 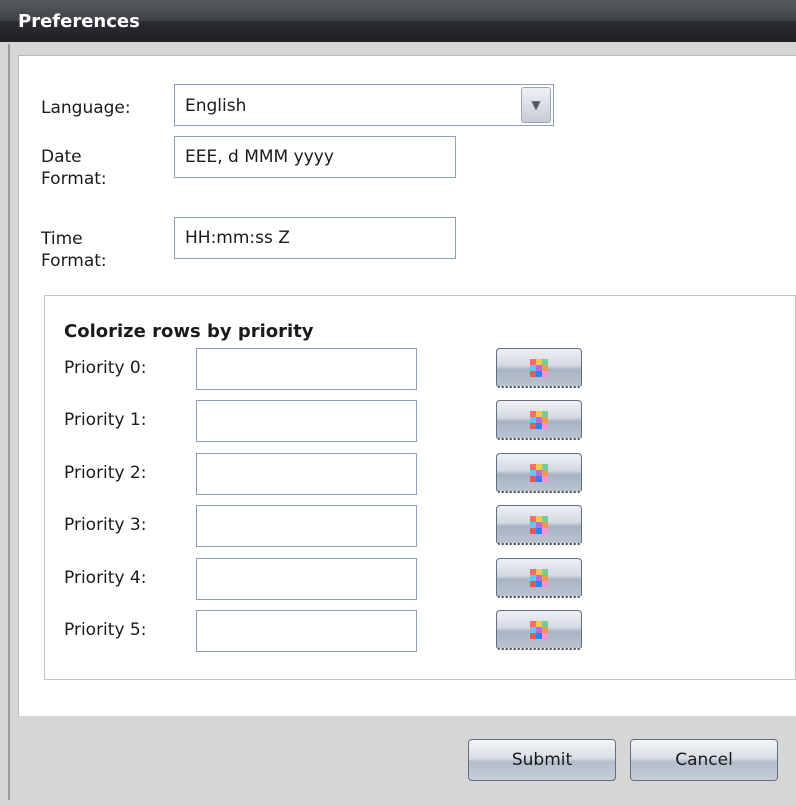 I want to click on priority-3-color-input, so click(x=306, y=526).